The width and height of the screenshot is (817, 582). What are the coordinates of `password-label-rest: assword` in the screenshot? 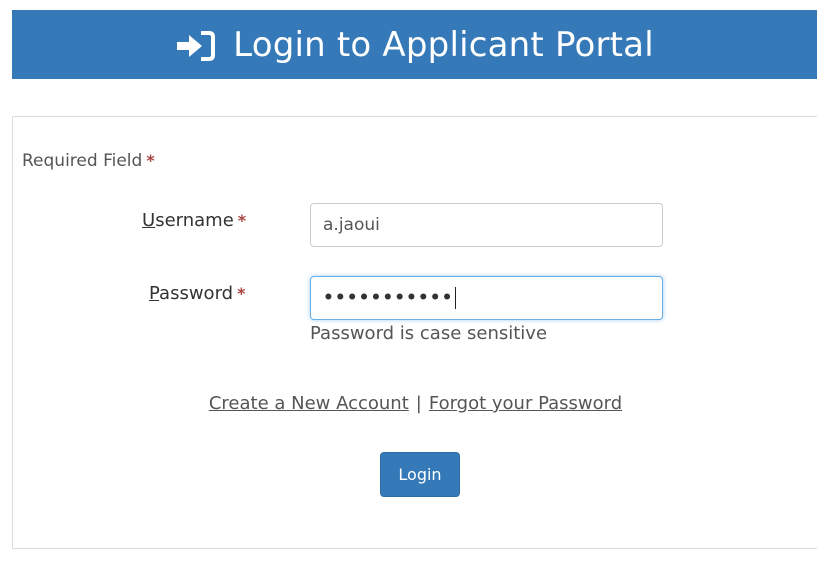 It's located at (196, 293).